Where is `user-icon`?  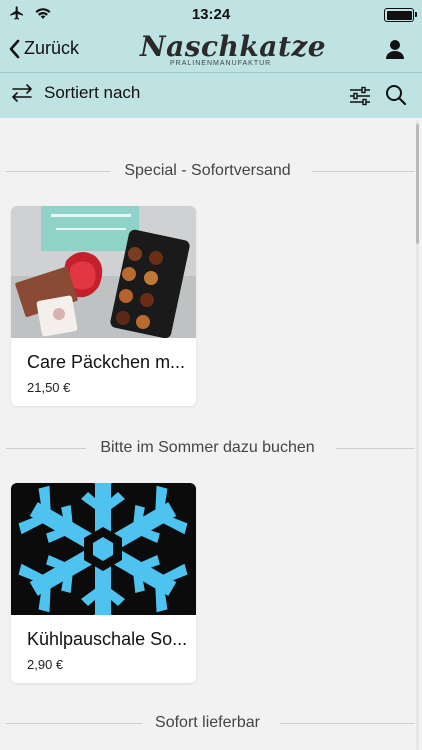
user-icon is located at coordinates (395, 49).